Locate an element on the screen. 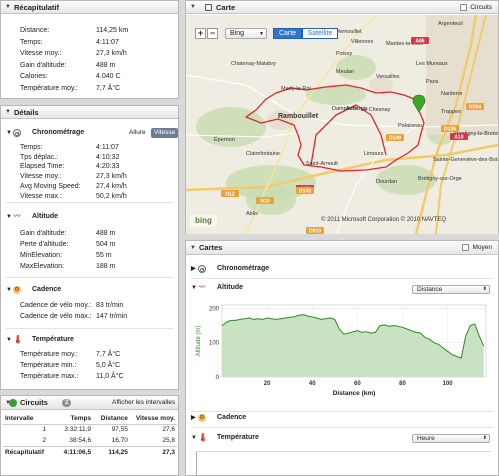 The image size is (499, 476). stat-value: 27,3 km/h is located at coordinates (111, 177).